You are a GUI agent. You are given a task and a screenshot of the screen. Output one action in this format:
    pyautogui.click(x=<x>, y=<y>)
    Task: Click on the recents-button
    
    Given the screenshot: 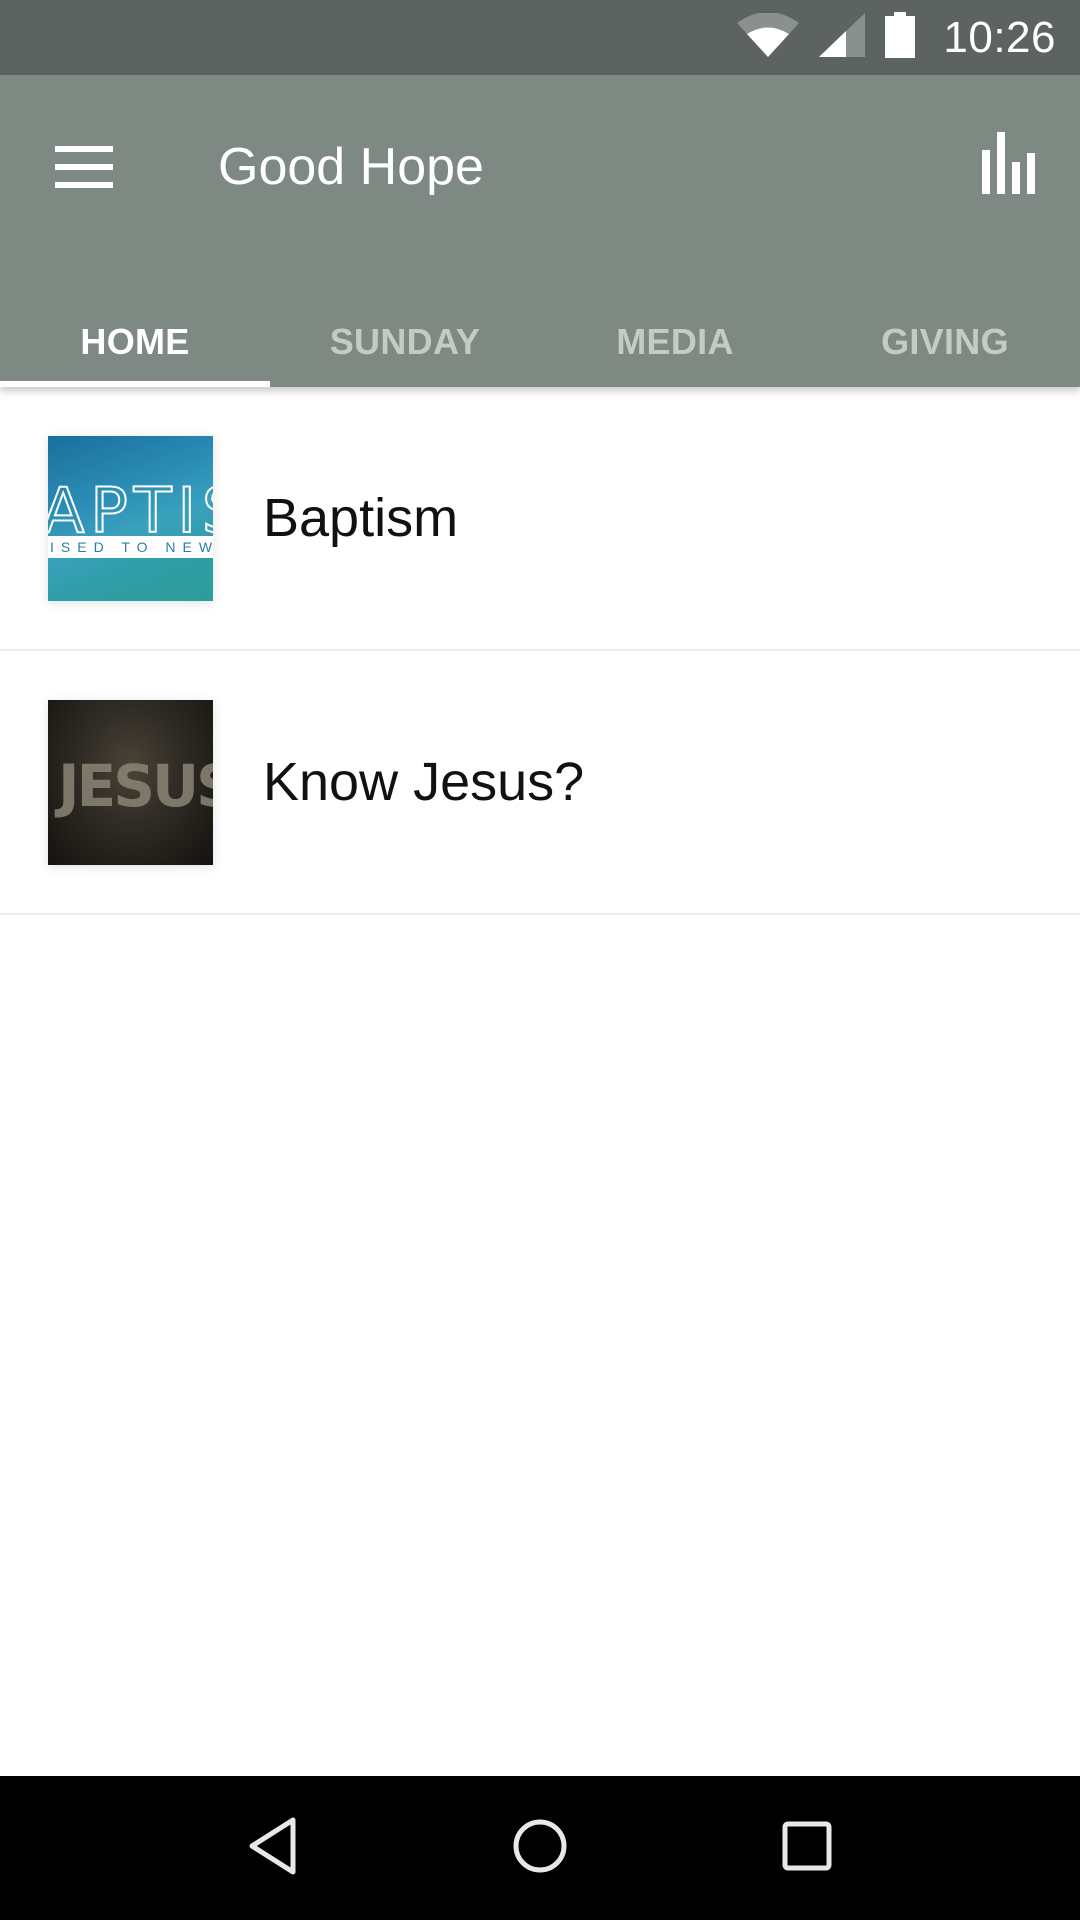 What is the action you would take?
    pyautogui.click(x=807, y=1848)
    